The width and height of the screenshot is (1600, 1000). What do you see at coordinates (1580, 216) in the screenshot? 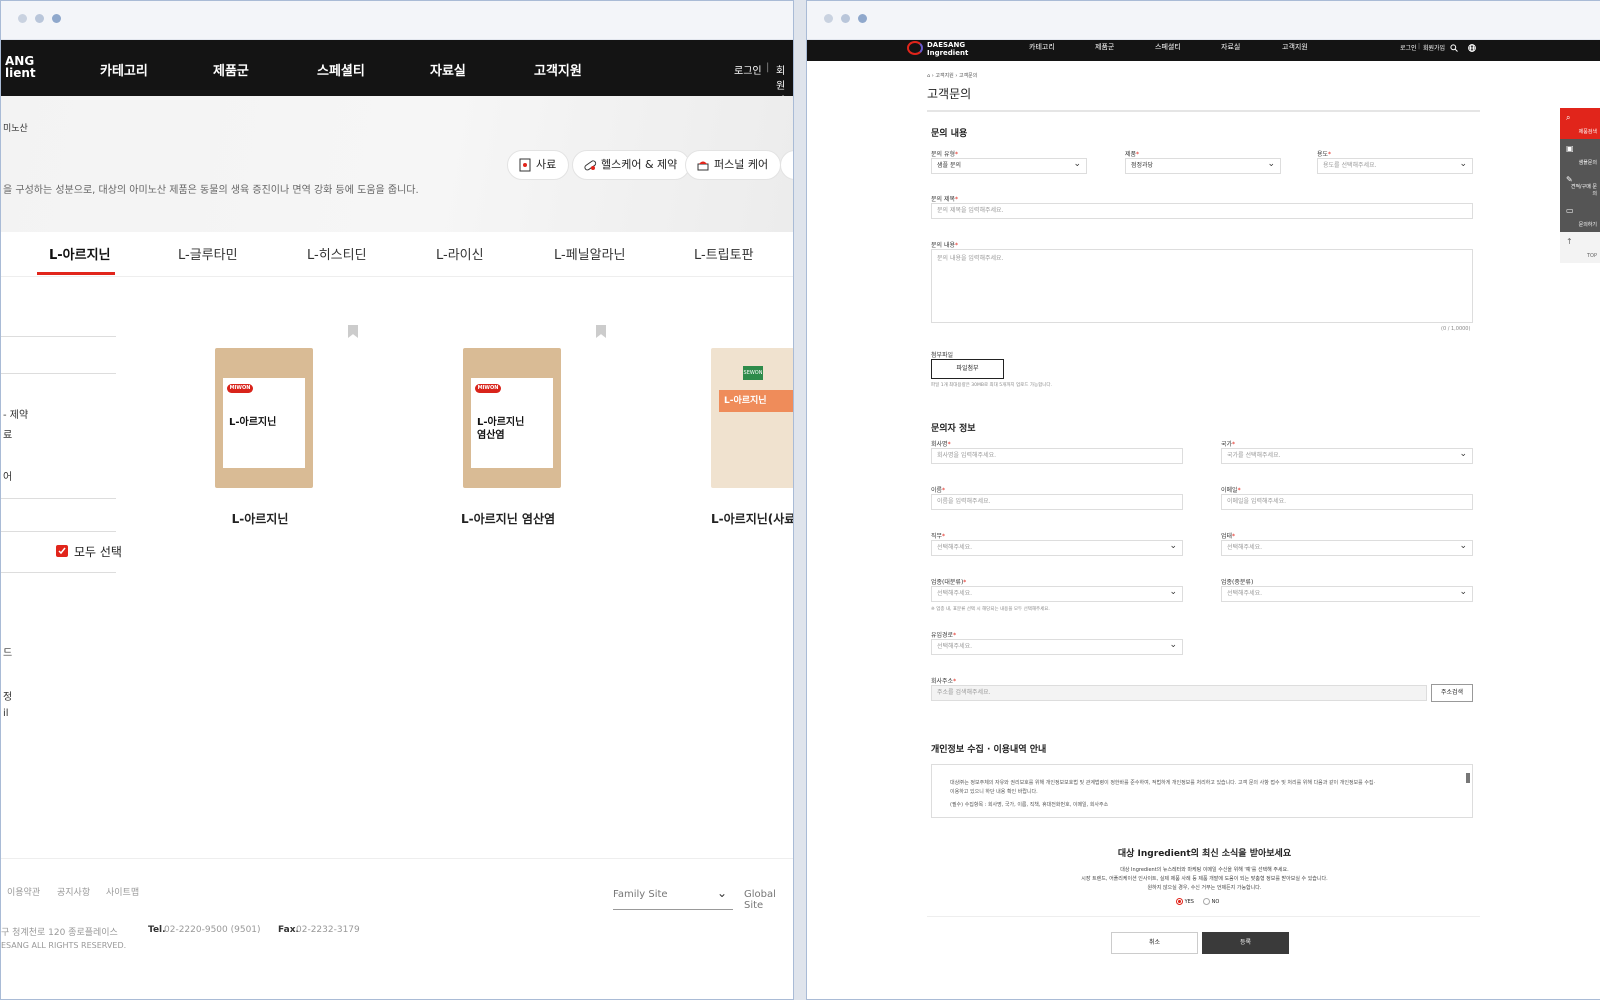
I see `quick-contact: ▭ 문의하기` at bounding box center [1580, 216].